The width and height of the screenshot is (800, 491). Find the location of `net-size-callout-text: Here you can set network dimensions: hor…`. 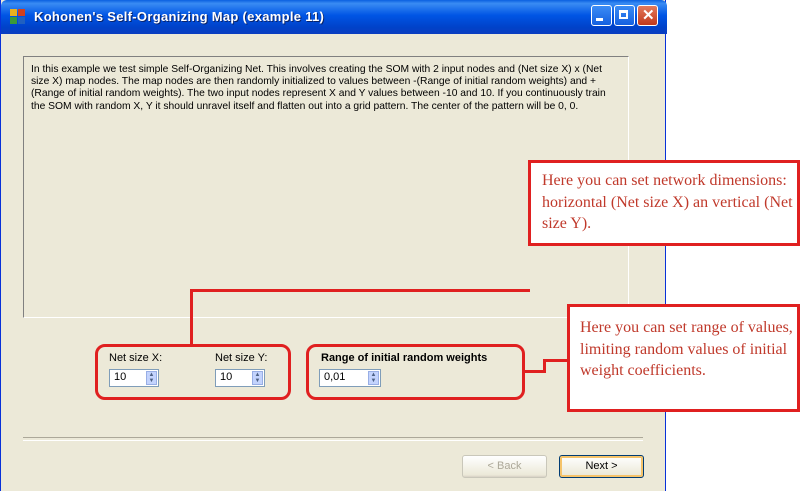

net-size-callout-text: Here you can set network dimensions: hor… is located at coordinates (667, 202).